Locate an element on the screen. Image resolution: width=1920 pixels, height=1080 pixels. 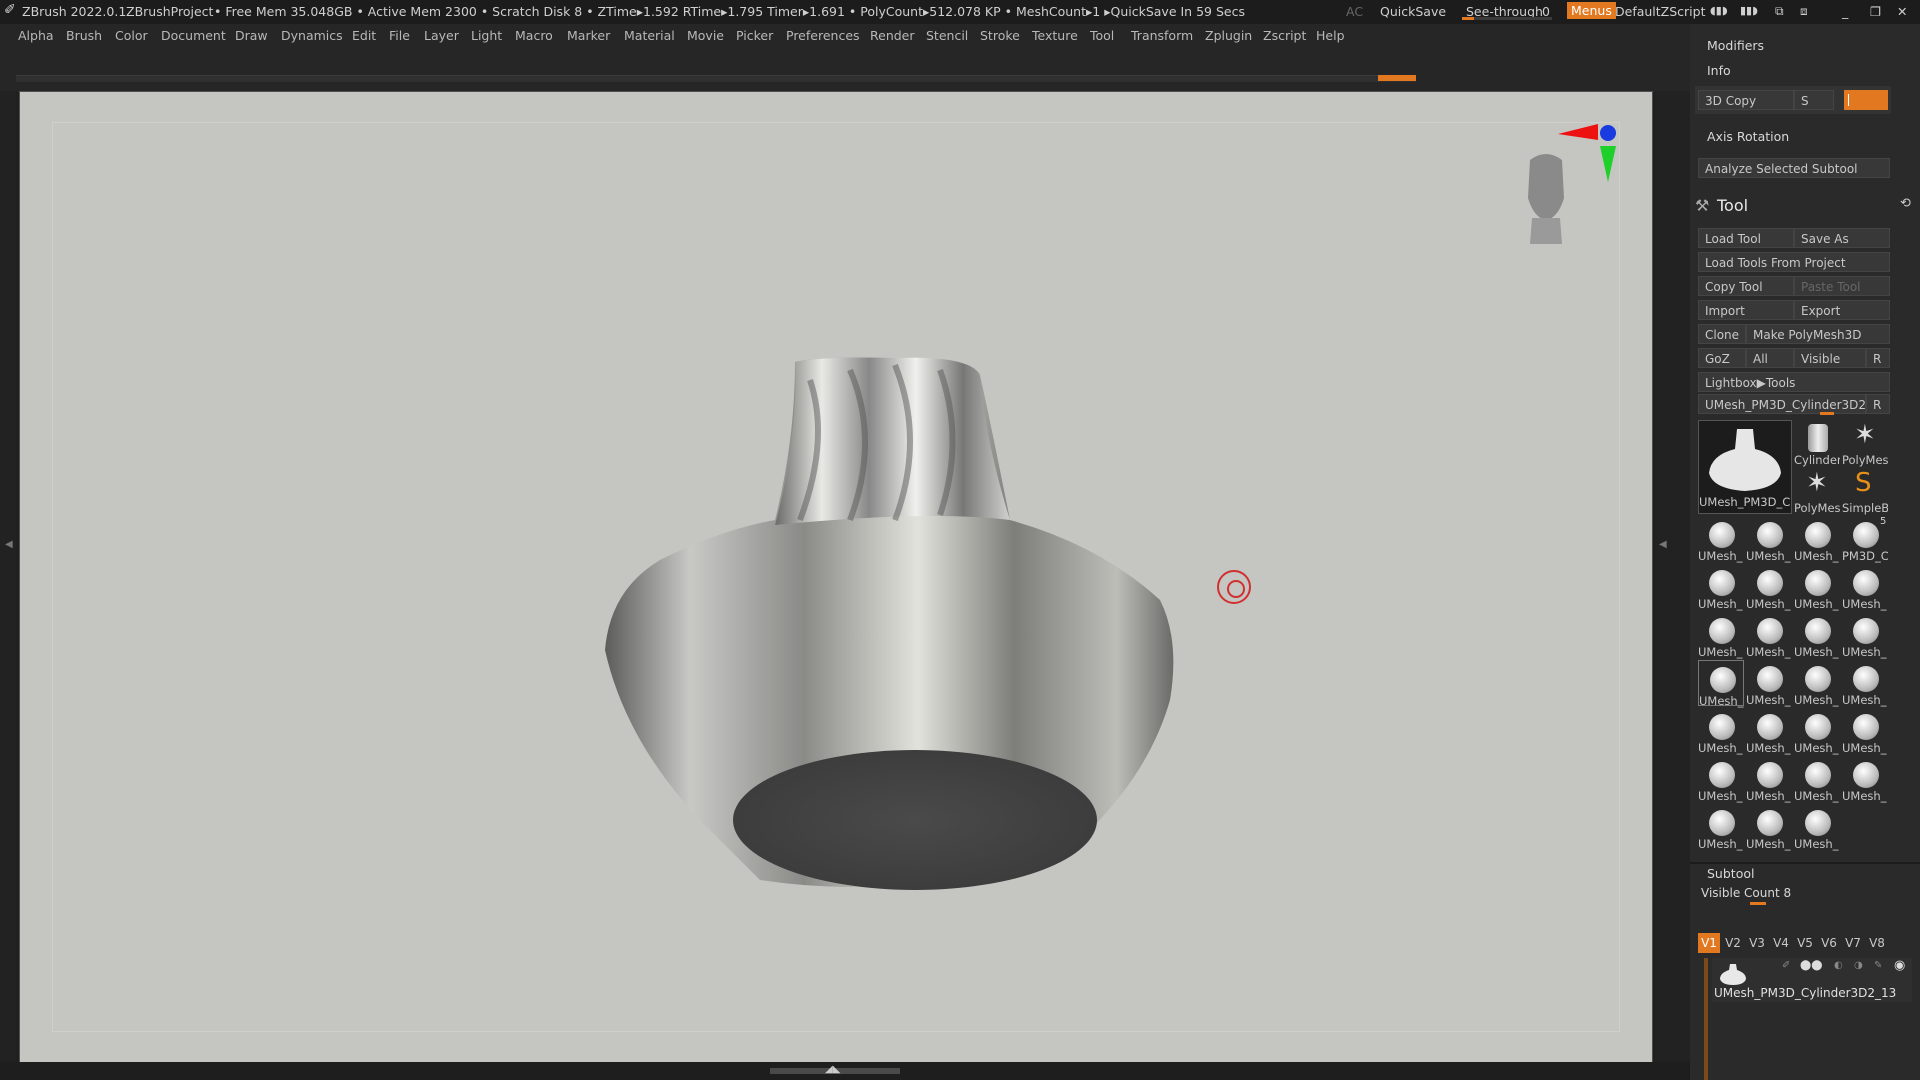
subtool-tab-v2: V2 is located at coordinates (1733, 943).